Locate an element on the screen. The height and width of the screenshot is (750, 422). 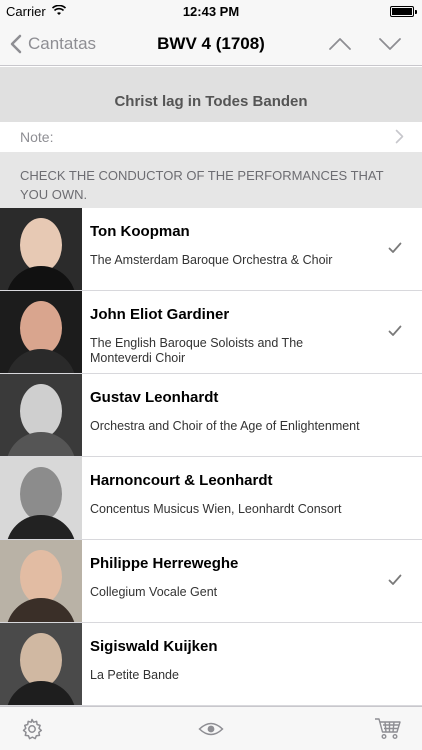
back-button-label: Cantatas is located at coordinates (62, 43).